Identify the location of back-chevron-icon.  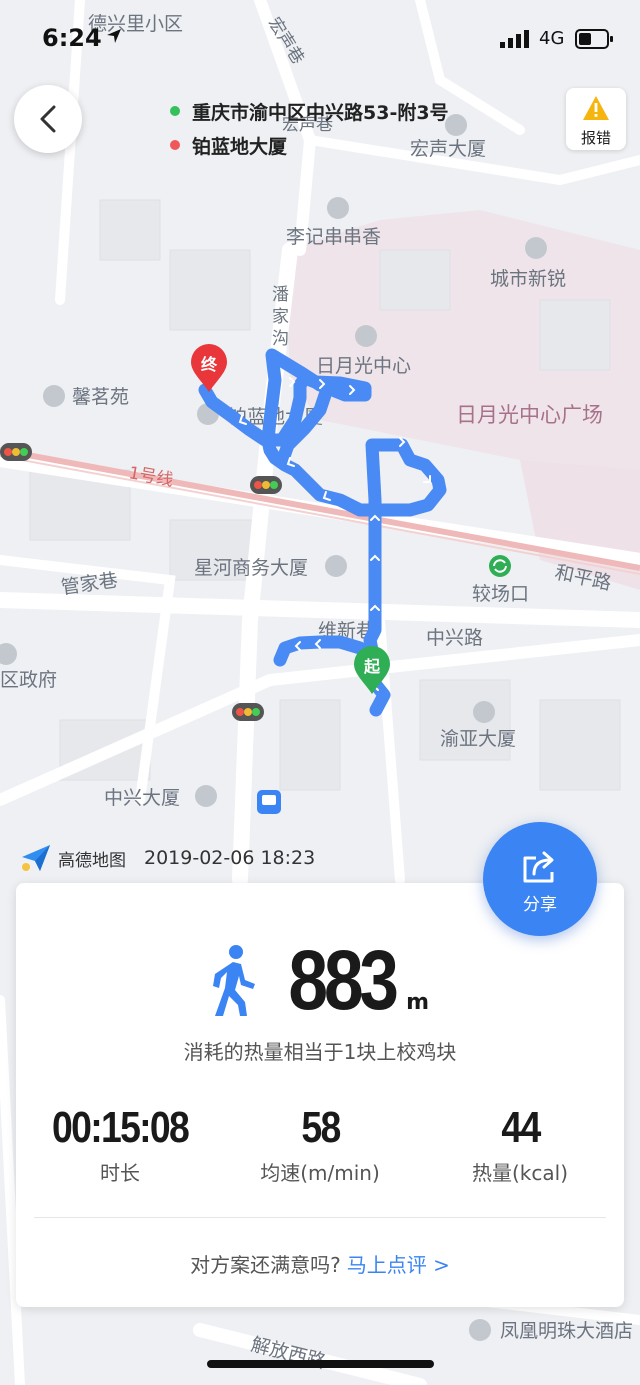
(48, 119).